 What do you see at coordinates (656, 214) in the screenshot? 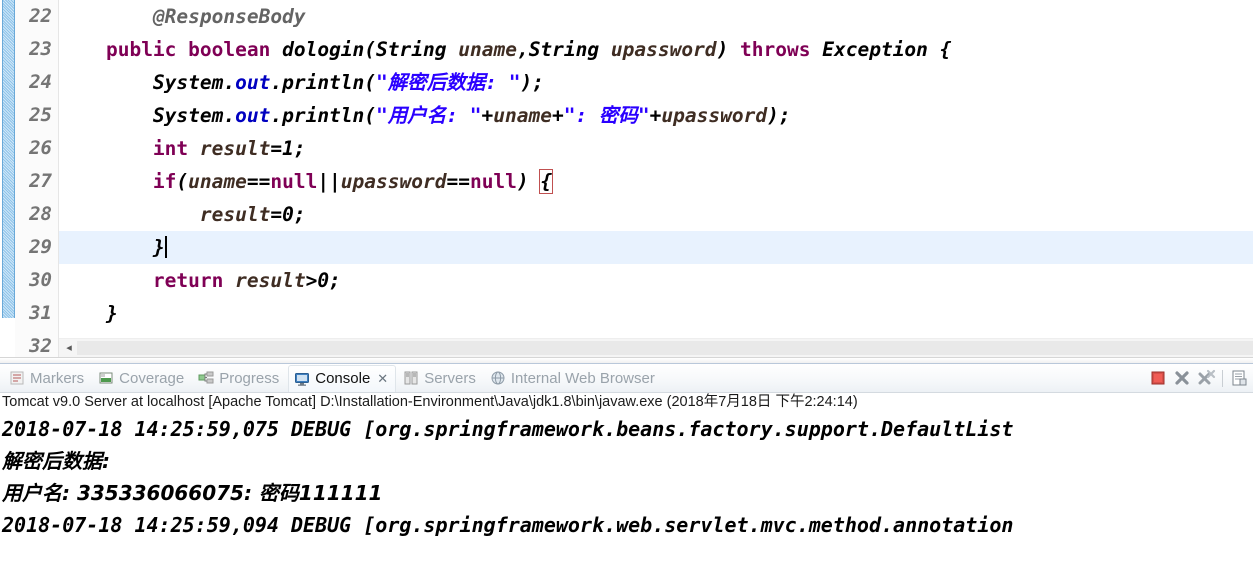
I see `code-line: result=0;` at bounding box center [656, 214].